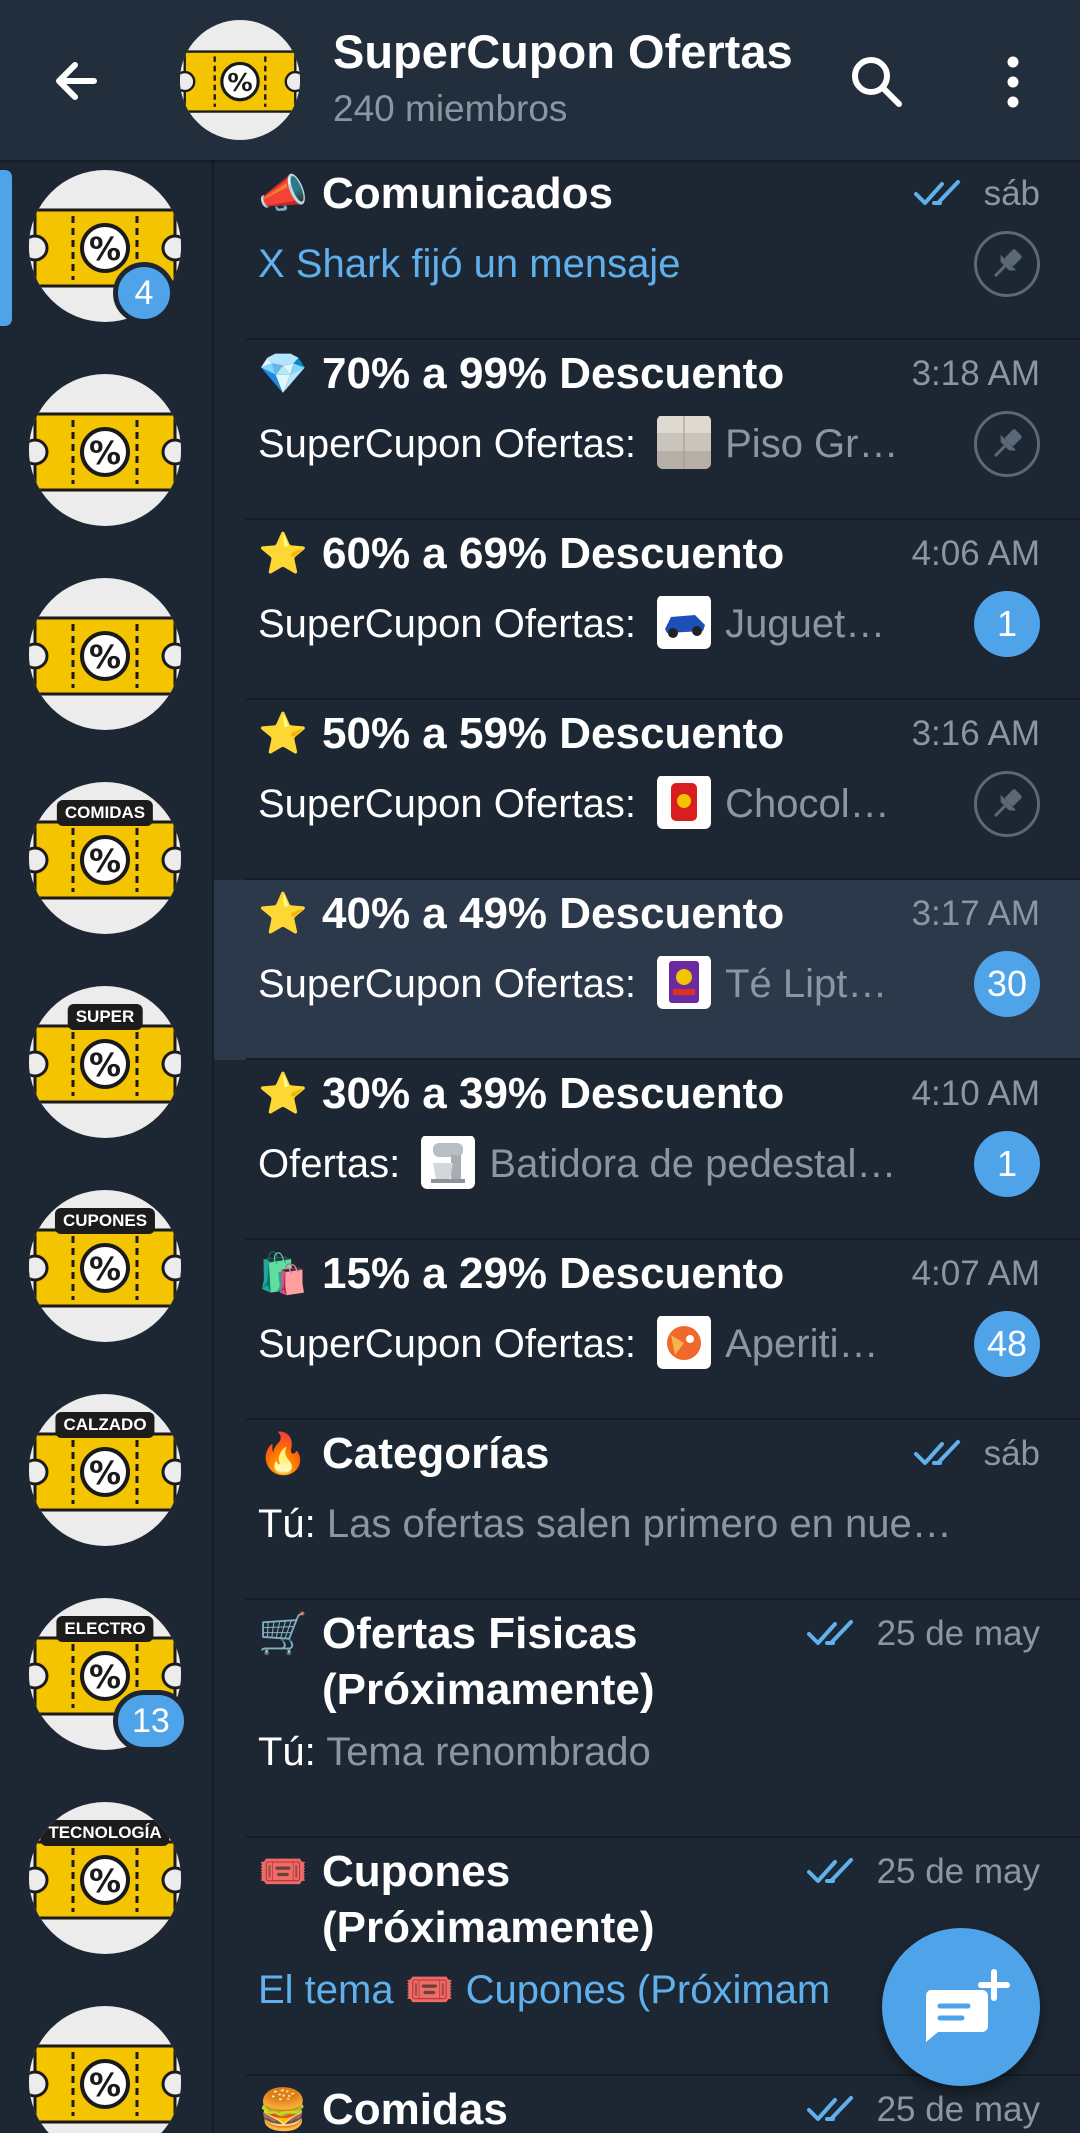  I want to click on topic-title: Cupones (Próximamente), so click(488, 1899).